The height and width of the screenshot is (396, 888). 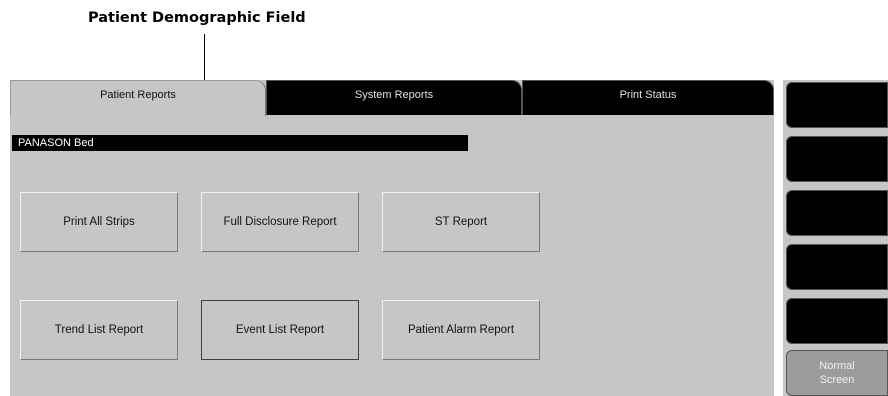 What do you see at coordinates (461, 330) in the screenshot?
I see `patient-alarm-report-button: Patient Alarm Report` at bounding box center [461, 330].